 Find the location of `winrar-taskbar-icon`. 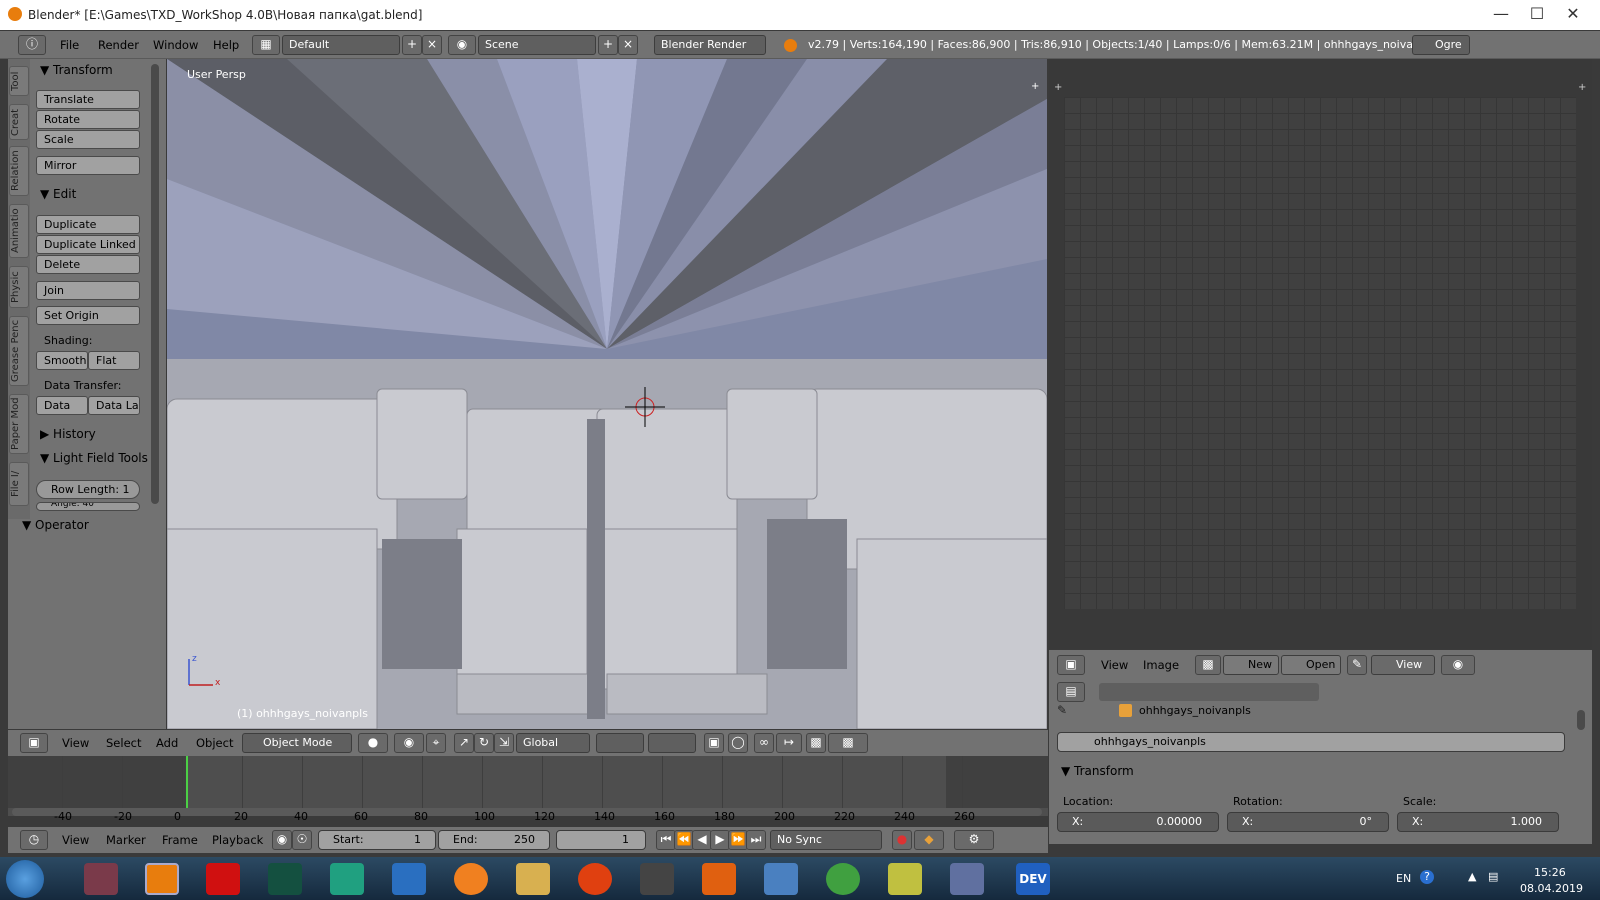

winrar-taskbar-icon is located at coordinates (101, 879).